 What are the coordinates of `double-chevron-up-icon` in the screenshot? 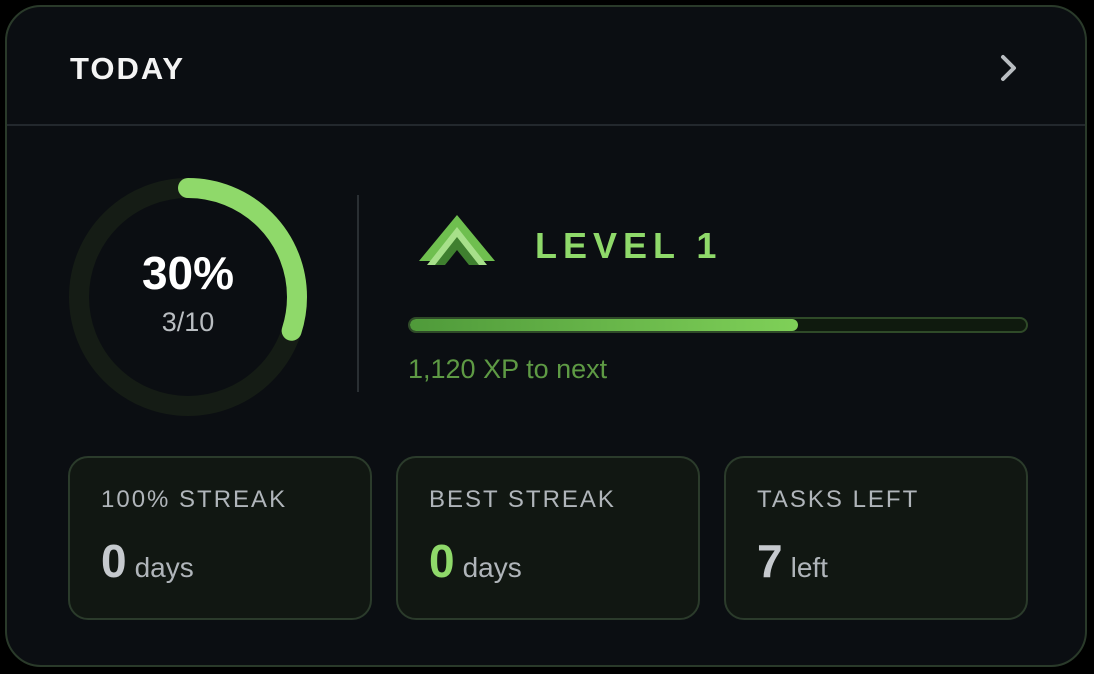 It's located at (457, 240).